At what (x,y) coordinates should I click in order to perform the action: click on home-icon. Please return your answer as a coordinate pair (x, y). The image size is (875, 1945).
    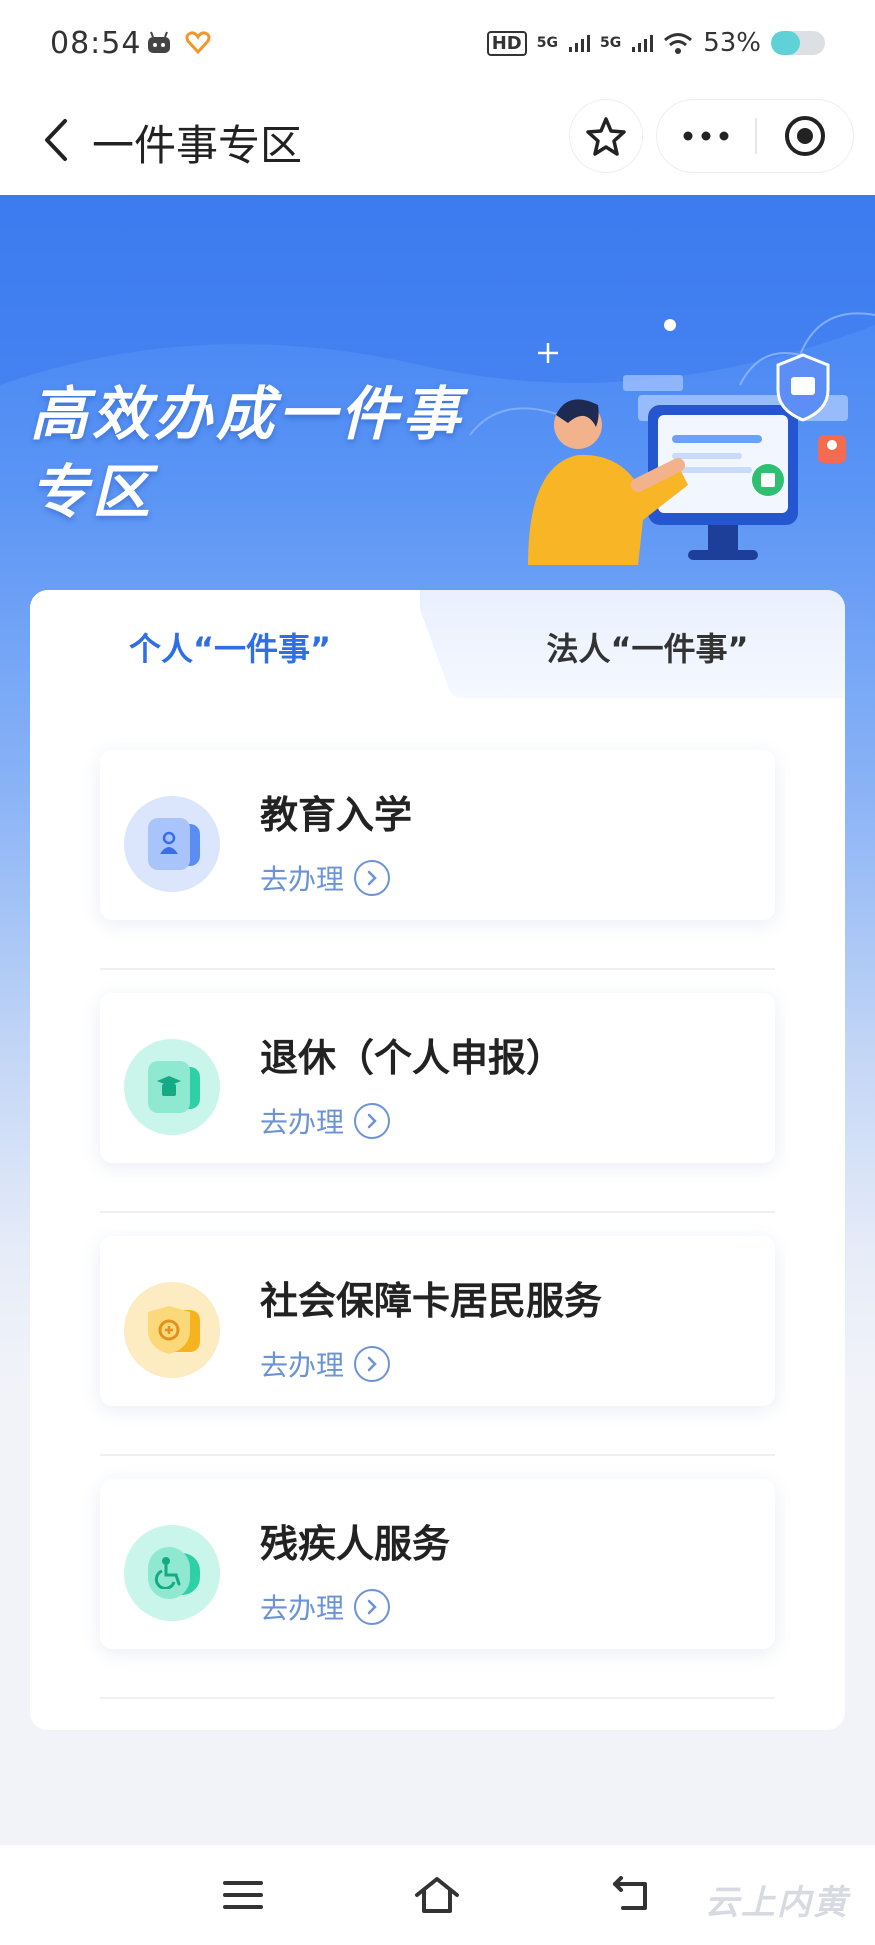
    Looking at the image, I should click on (437, 1895).